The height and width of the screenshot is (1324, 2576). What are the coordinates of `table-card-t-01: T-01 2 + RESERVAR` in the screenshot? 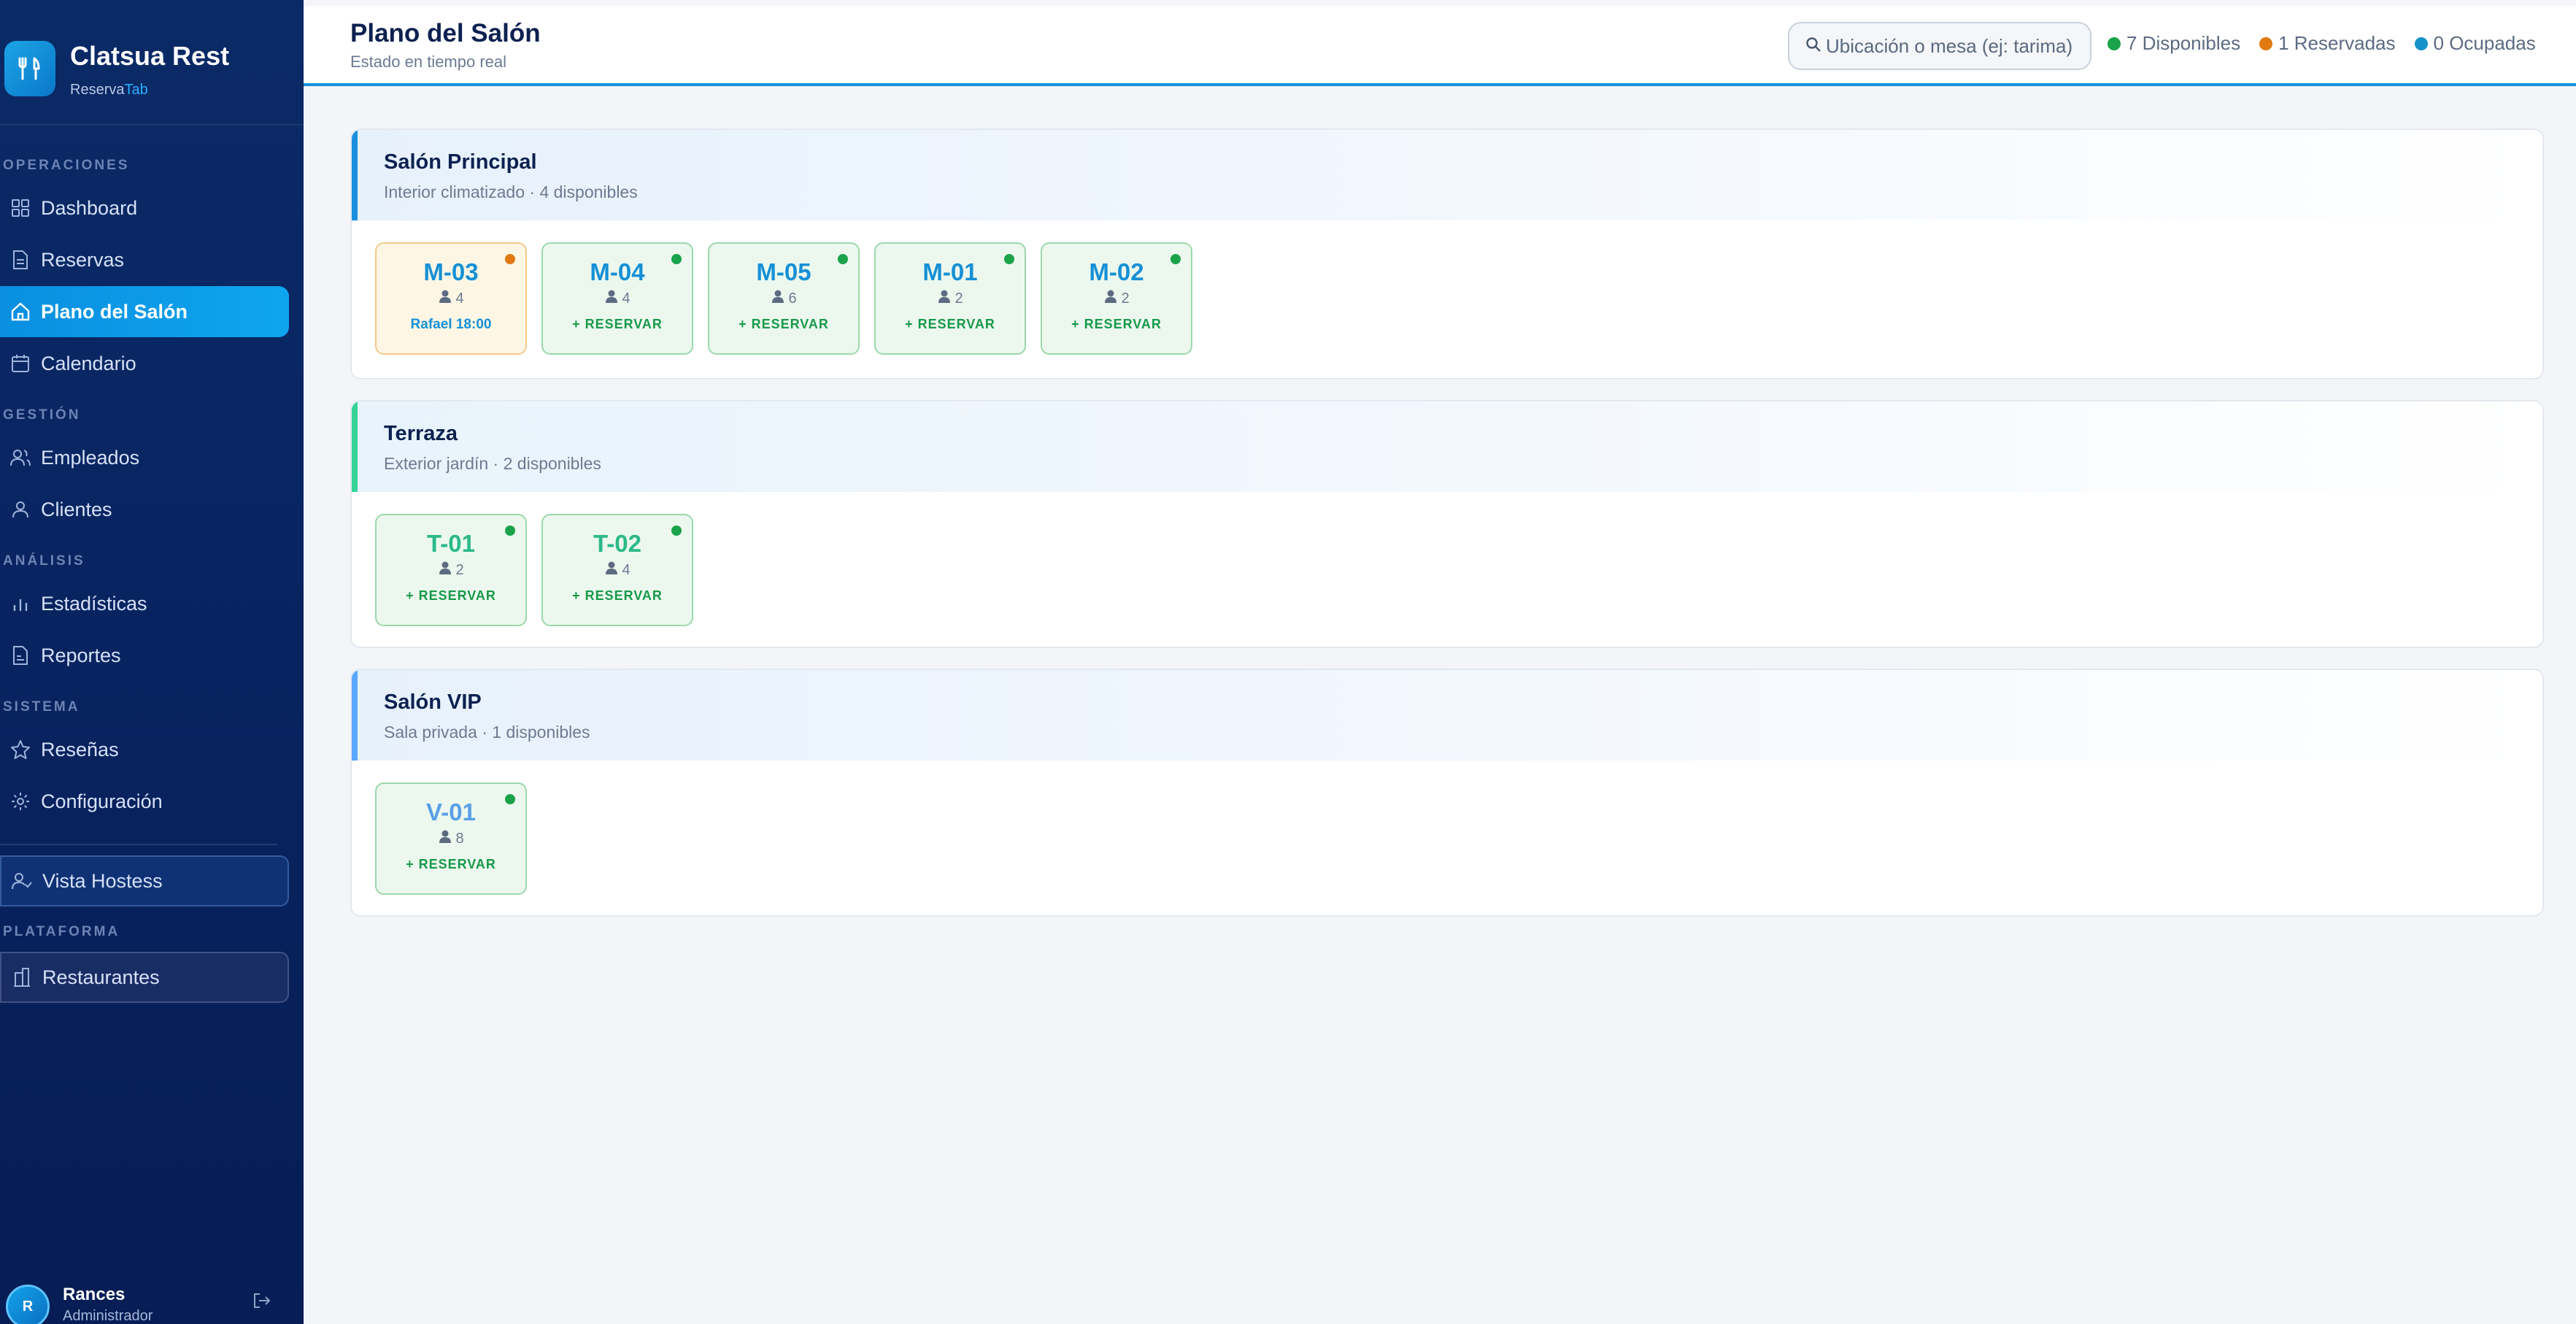 It's located at (451, 570).